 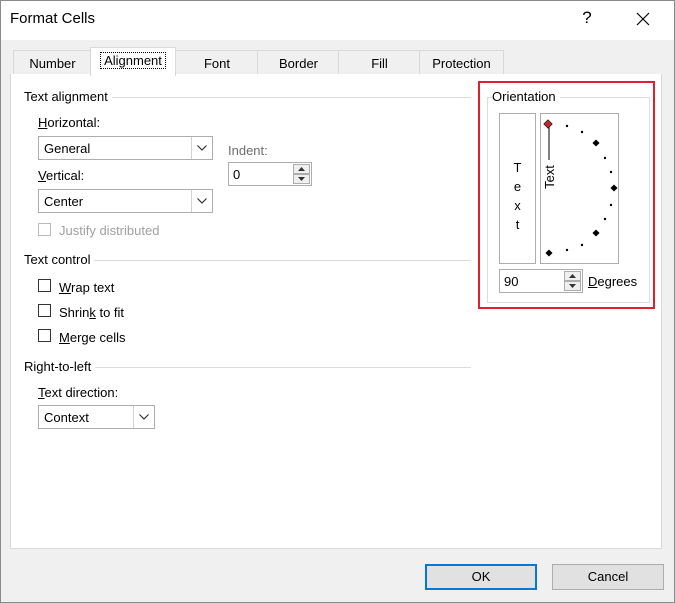 I want to click on shrink-to-fit-pre: Shrin, so click(x=74, y=312).